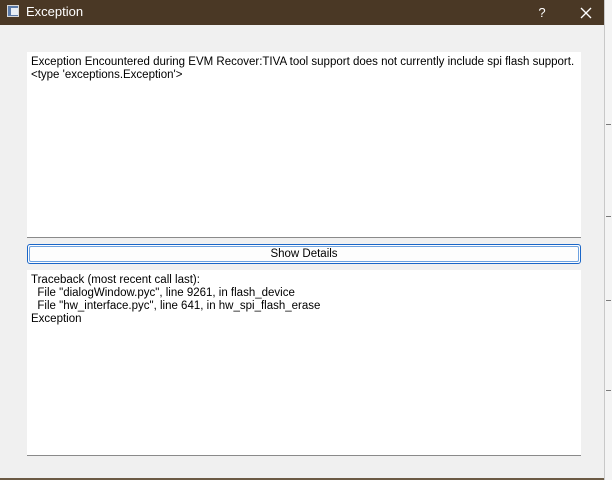 The width and height of the screenshot is (612, 480). I want to click on title-bar: Exception ?, so click(302, 12).